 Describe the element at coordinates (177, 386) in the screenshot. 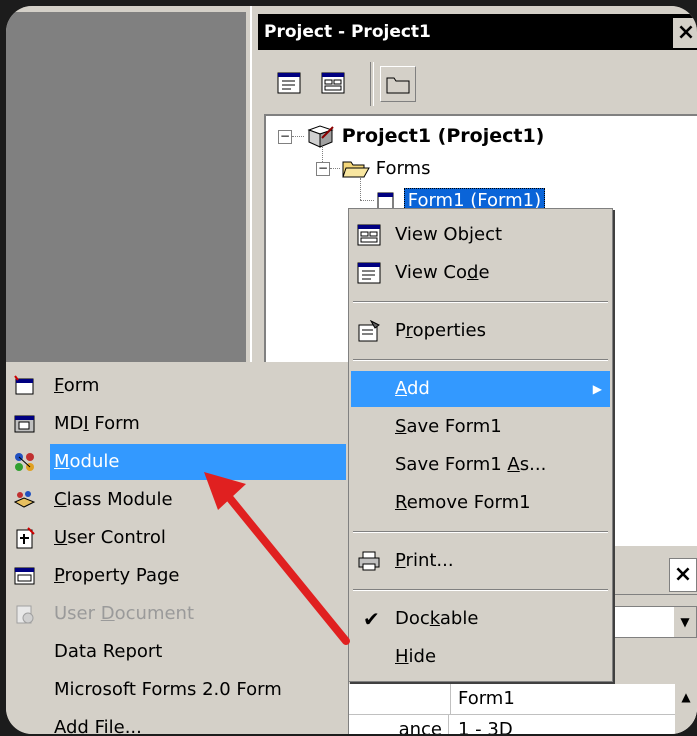

I see `submenu-item-form: Form` at that location.